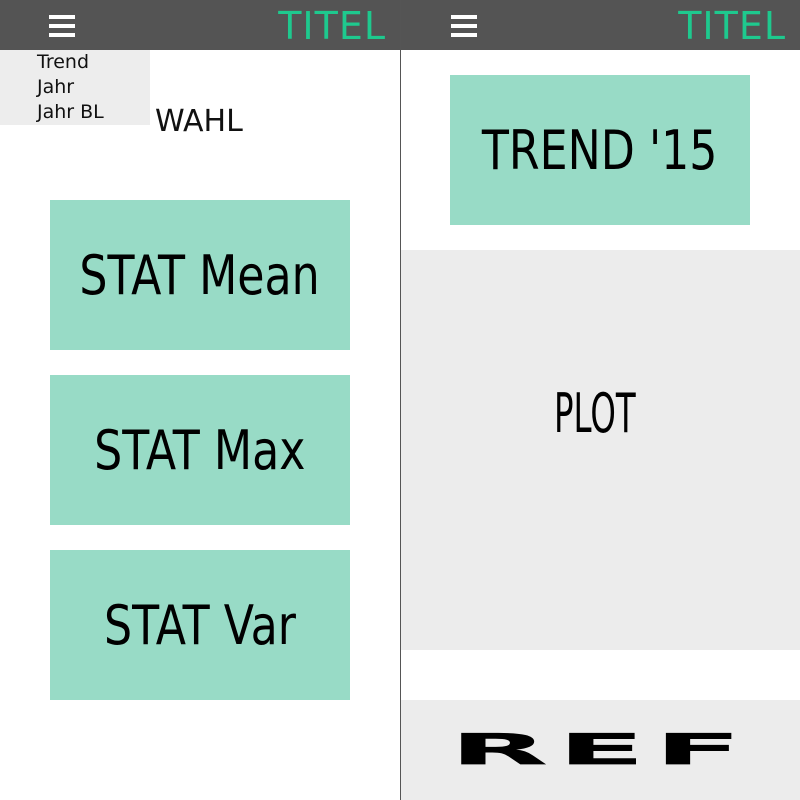  I want to click on stat-max-label: STAT Max, so click(200, 450).